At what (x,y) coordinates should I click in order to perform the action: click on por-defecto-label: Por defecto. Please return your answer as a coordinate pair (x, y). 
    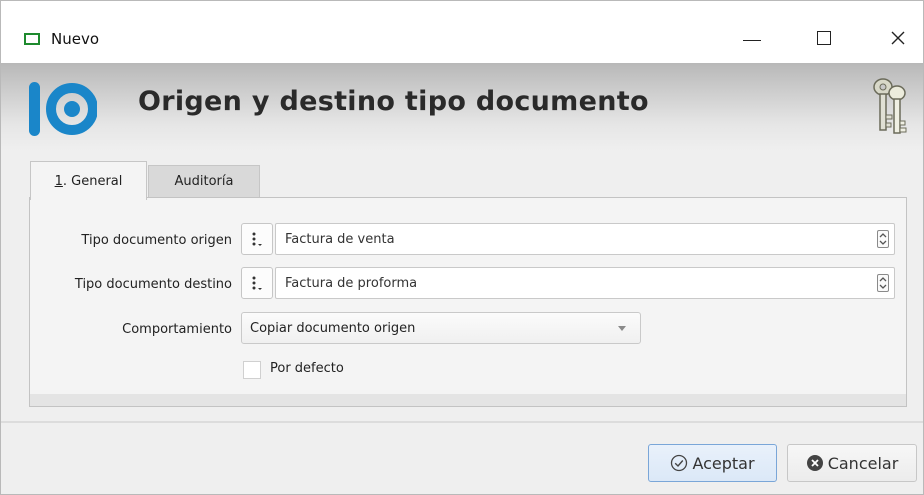
    Looking at the image, I should click on (307, 368).